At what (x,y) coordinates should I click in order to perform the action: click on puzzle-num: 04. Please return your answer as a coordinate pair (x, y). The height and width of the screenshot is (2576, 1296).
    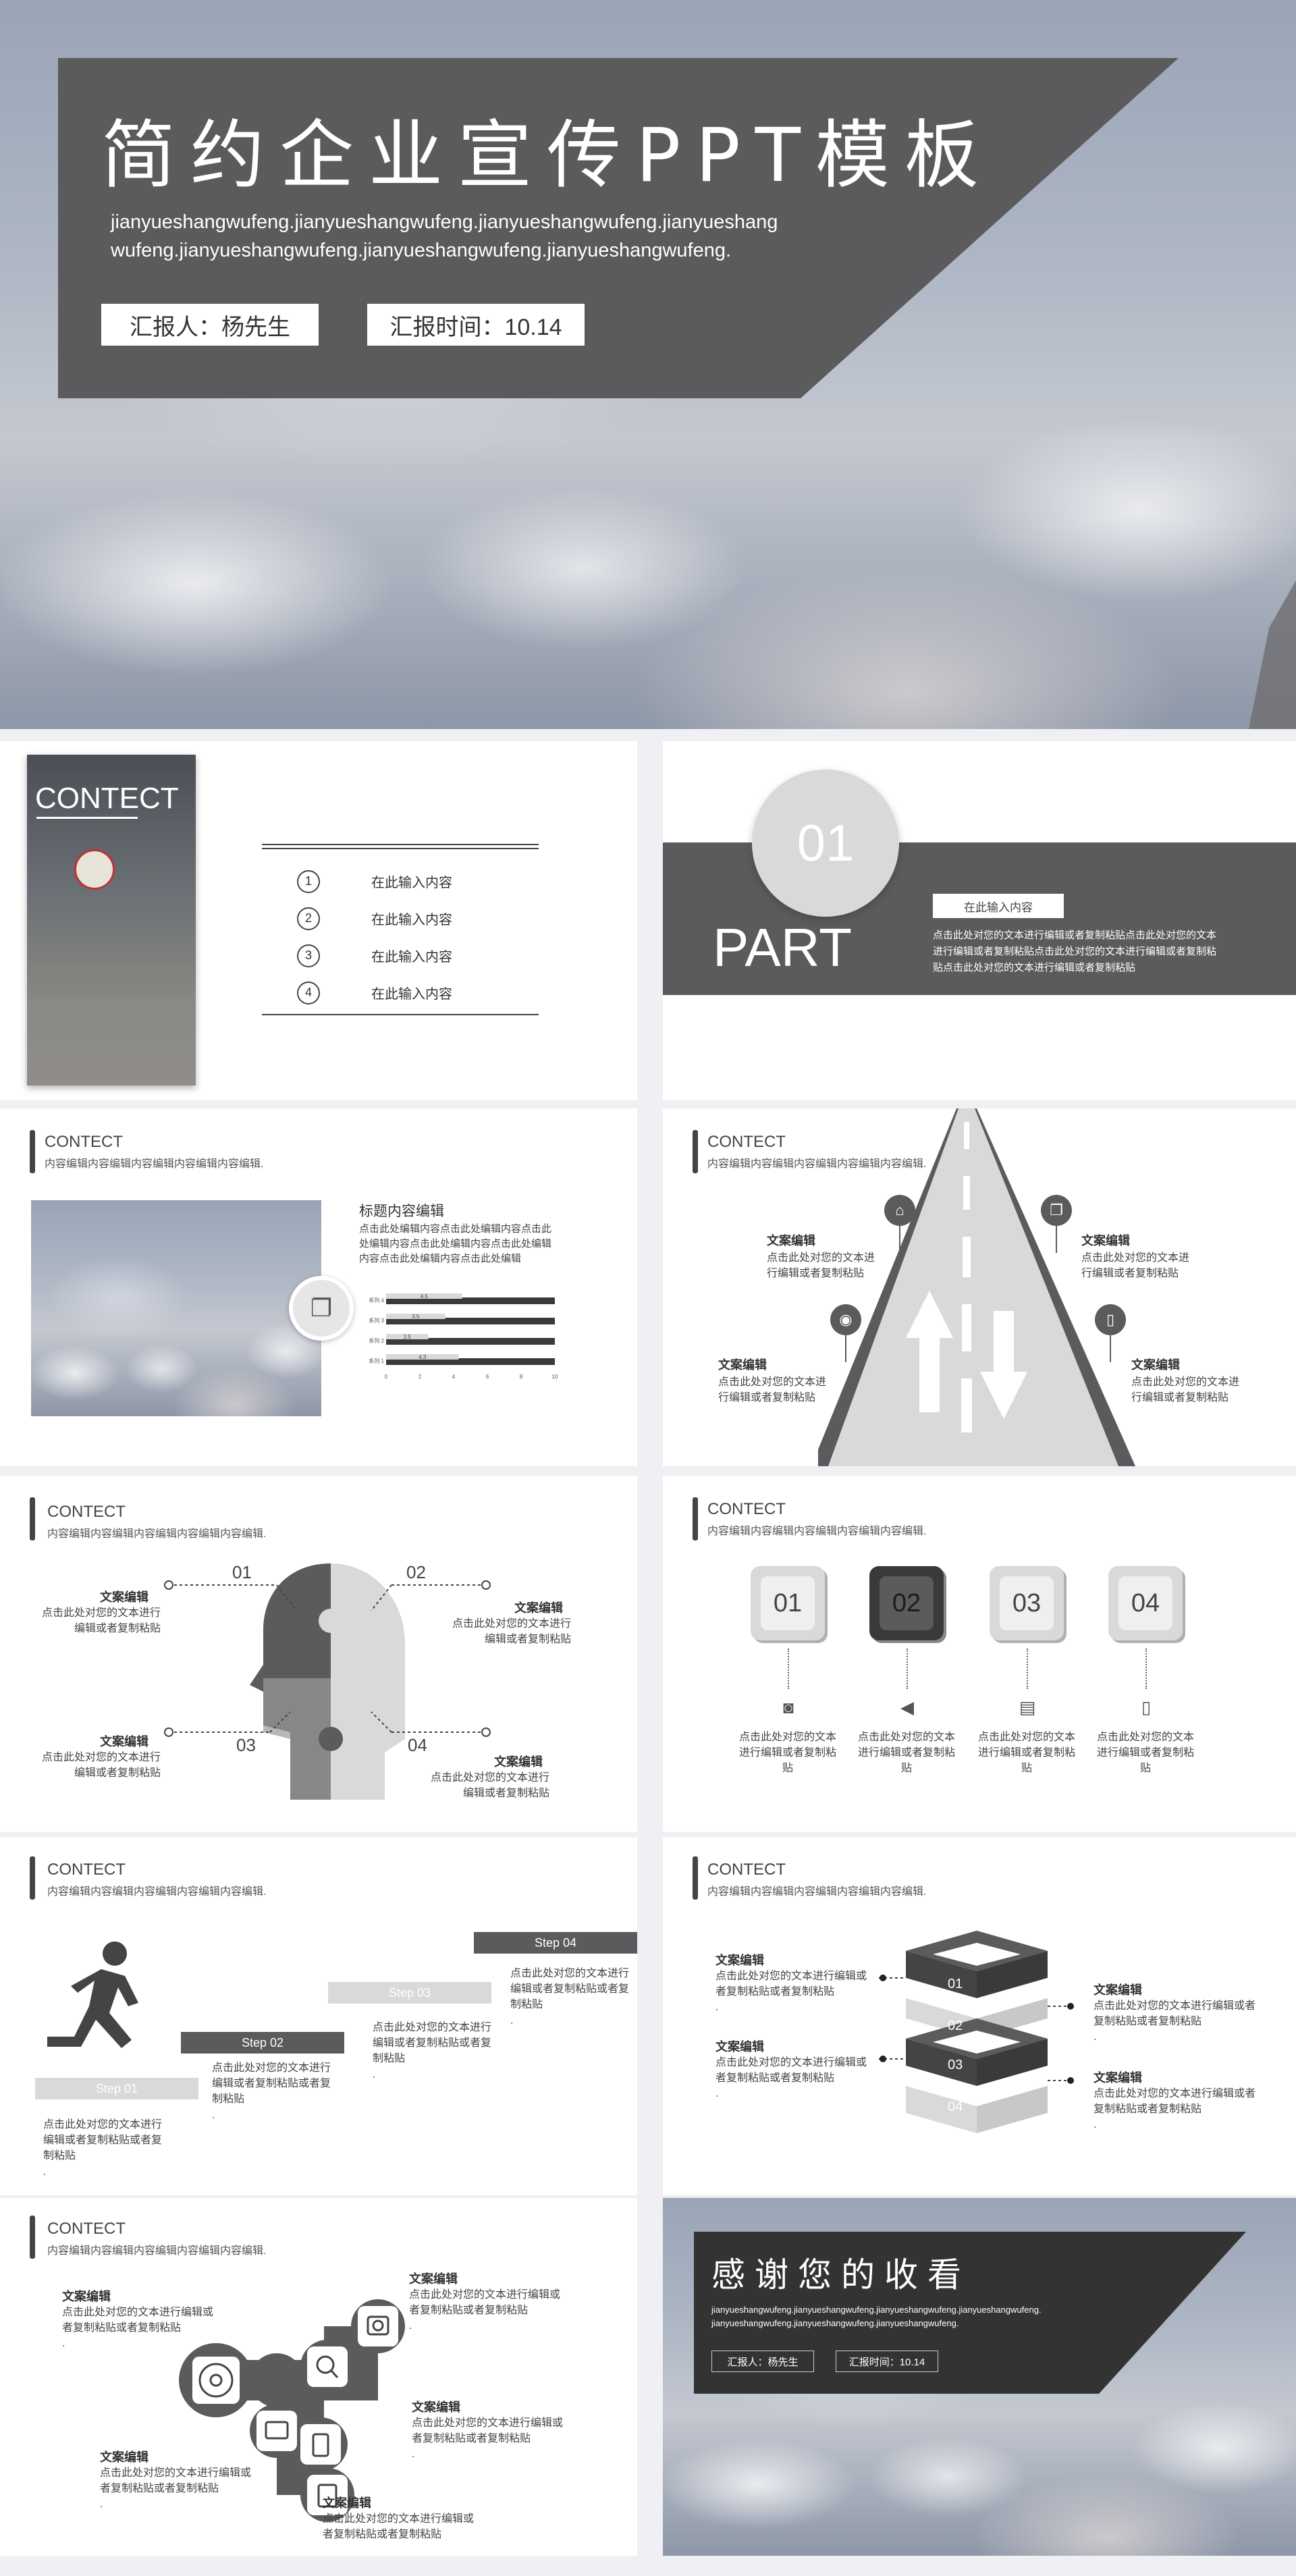
    Looking at the image, I should click on (417, 1745).